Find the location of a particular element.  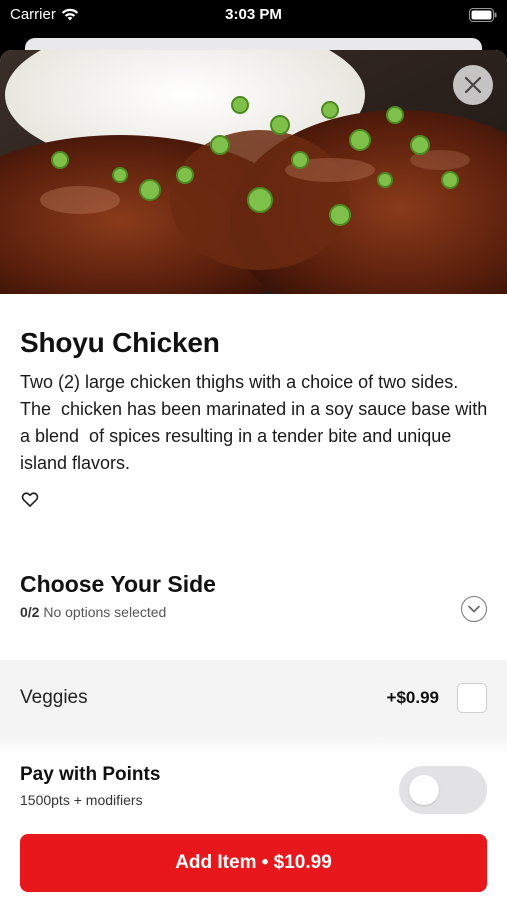

option-price: +$0.99 is located at coordinates (412, 697).